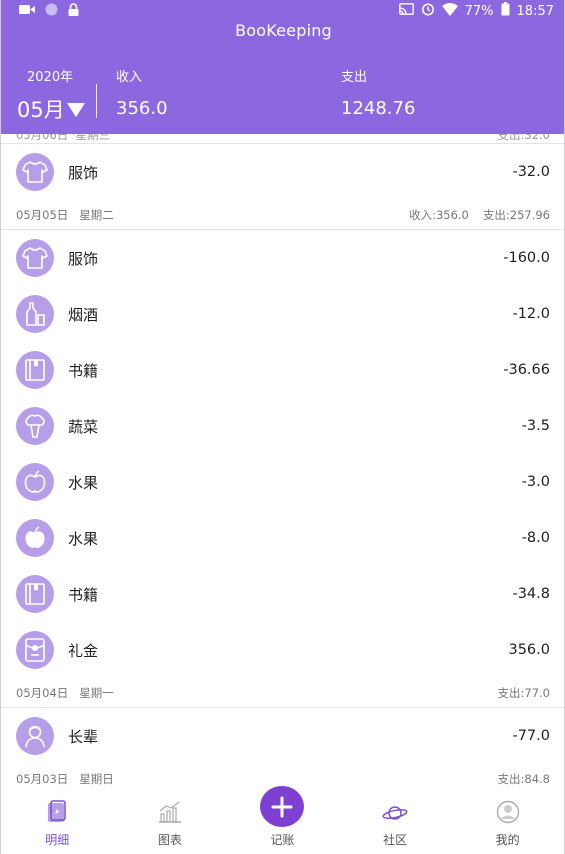 The height and width of the screenshot is (854, 565). What do you see at coordinates (42, 692) in the screenshot?
I see `day-date: 05月04日` at bounding box center [42, 692].